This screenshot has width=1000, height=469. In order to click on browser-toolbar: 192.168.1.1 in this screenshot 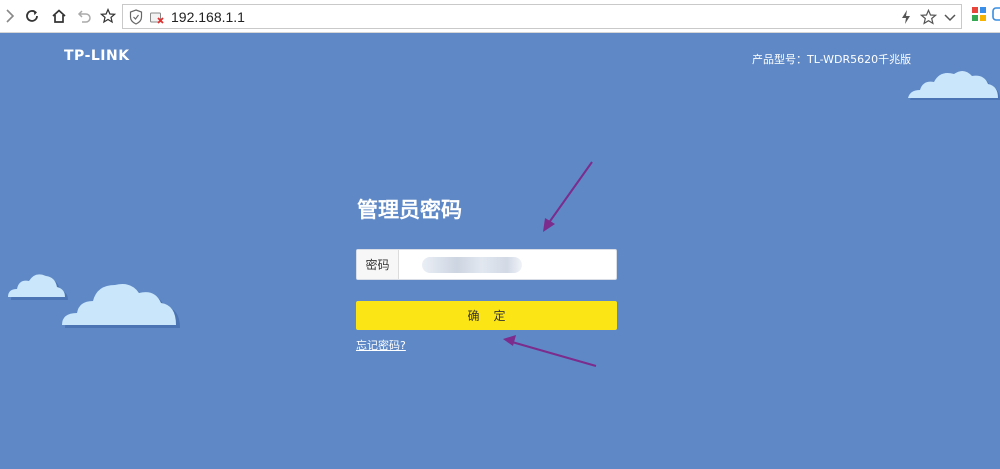, I will do `click(500, 16)`.